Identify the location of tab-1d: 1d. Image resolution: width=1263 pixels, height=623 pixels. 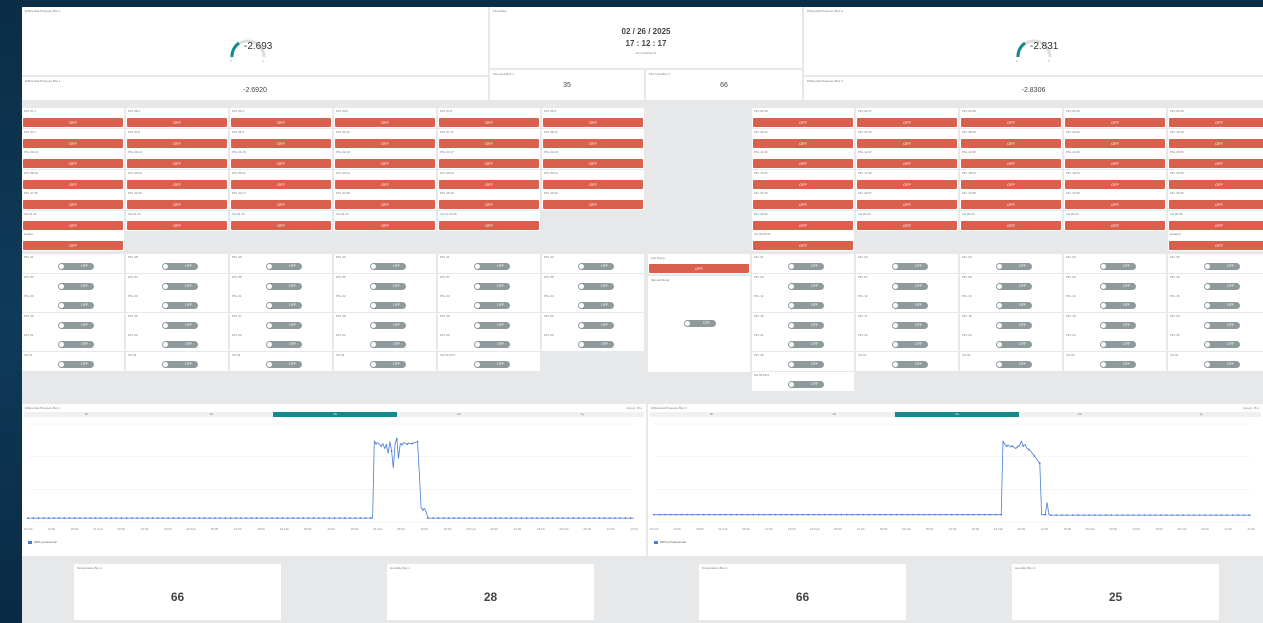
(211, 414).